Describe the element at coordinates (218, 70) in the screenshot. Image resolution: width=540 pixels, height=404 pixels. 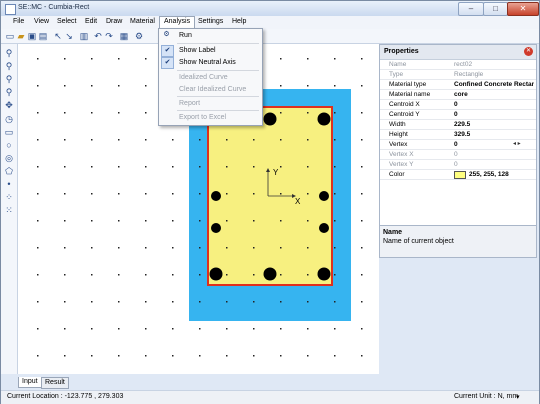
I see `menu-separator` at that location.